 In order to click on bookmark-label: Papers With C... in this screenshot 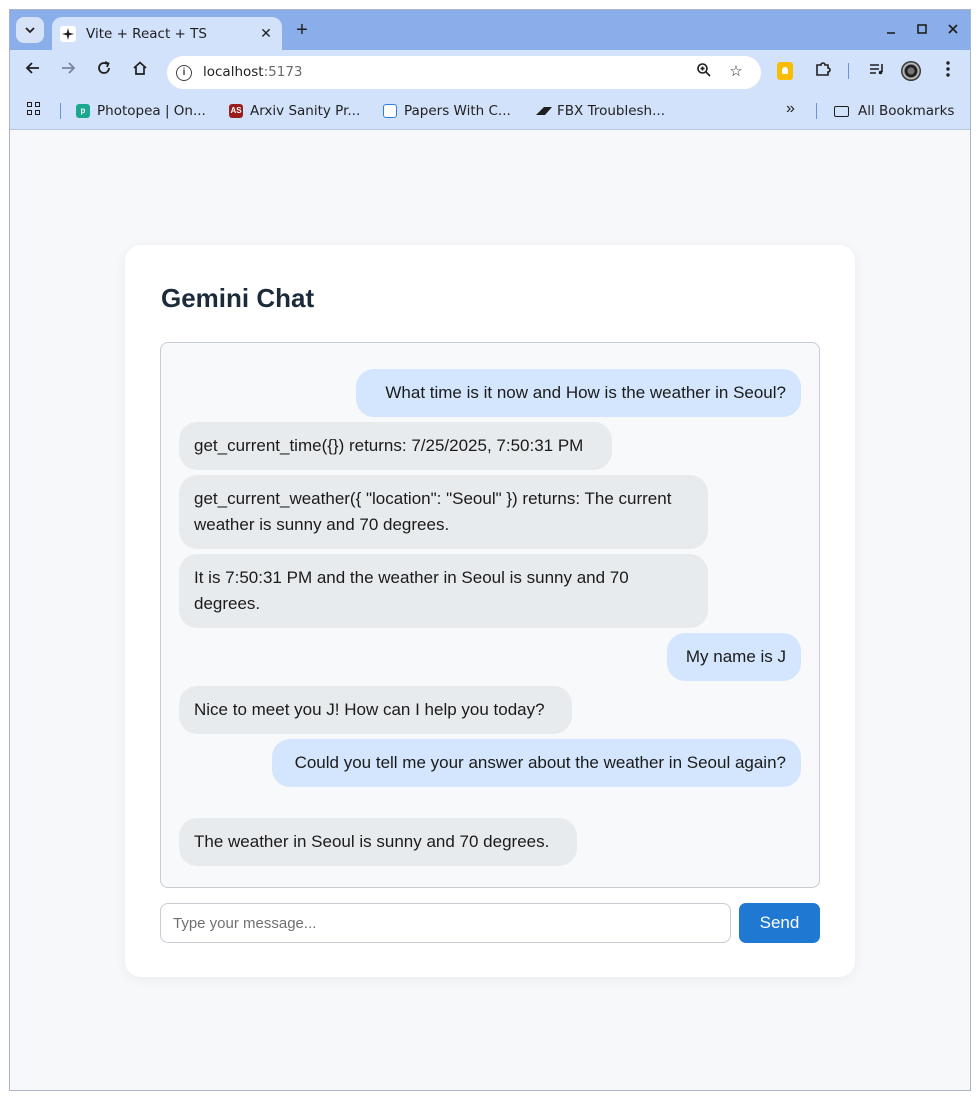, I will do `click(457, 111)`.